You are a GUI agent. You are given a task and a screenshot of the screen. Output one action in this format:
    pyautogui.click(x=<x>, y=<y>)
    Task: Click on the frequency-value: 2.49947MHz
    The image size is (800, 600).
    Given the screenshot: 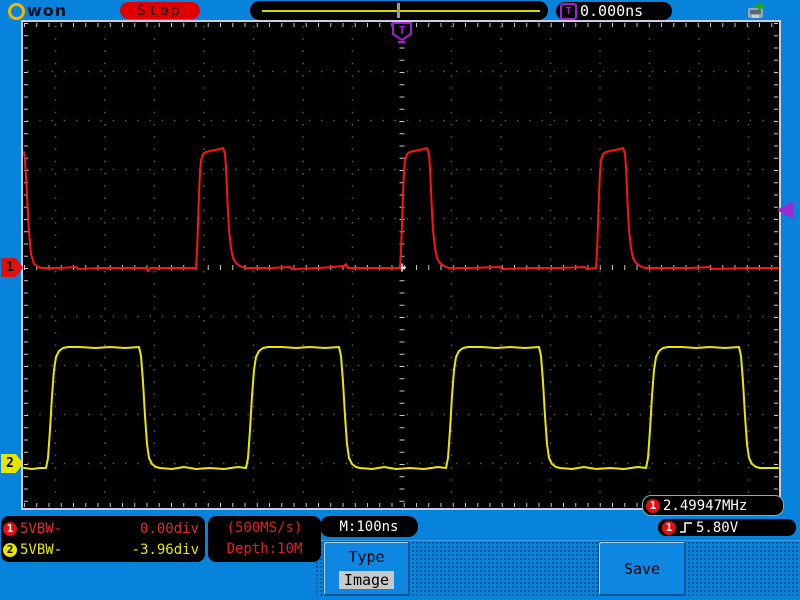 What is the action you would take?
    pyautogui.click(x=705, y=505)
    